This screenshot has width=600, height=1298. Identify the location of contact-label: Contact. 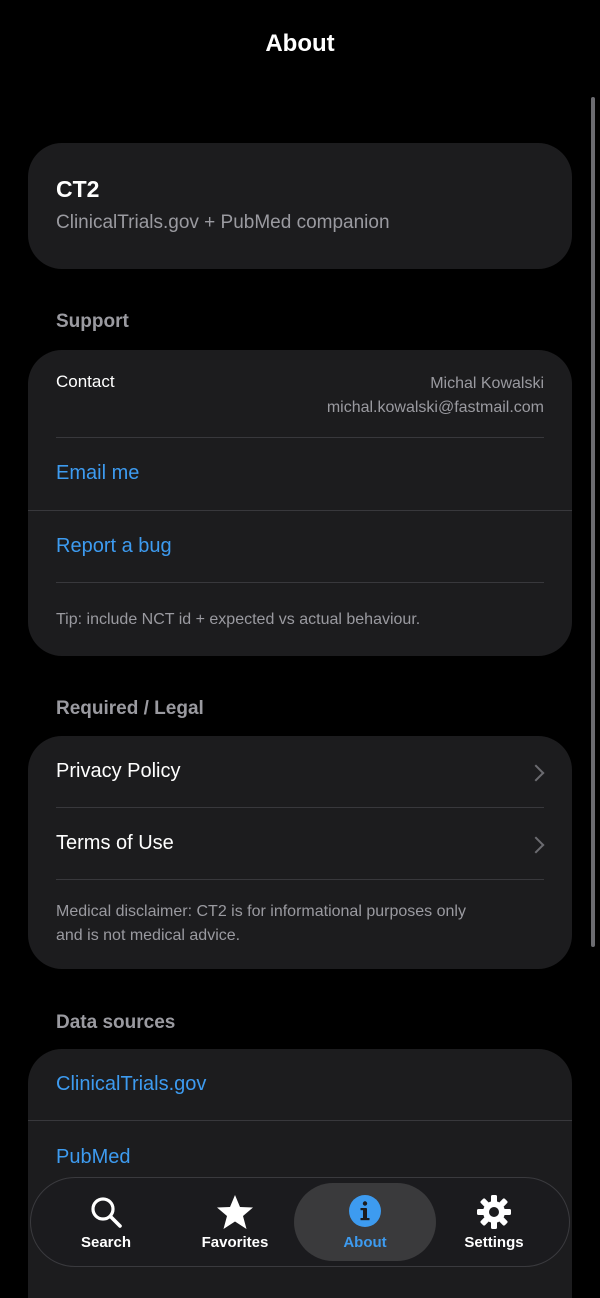
(85, 381).